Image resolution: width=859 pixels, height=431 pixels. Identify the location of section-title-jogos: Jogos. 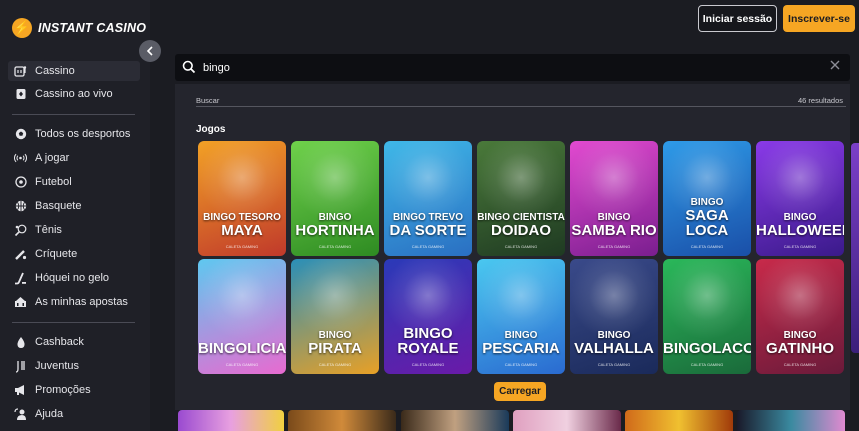
(211, 129).